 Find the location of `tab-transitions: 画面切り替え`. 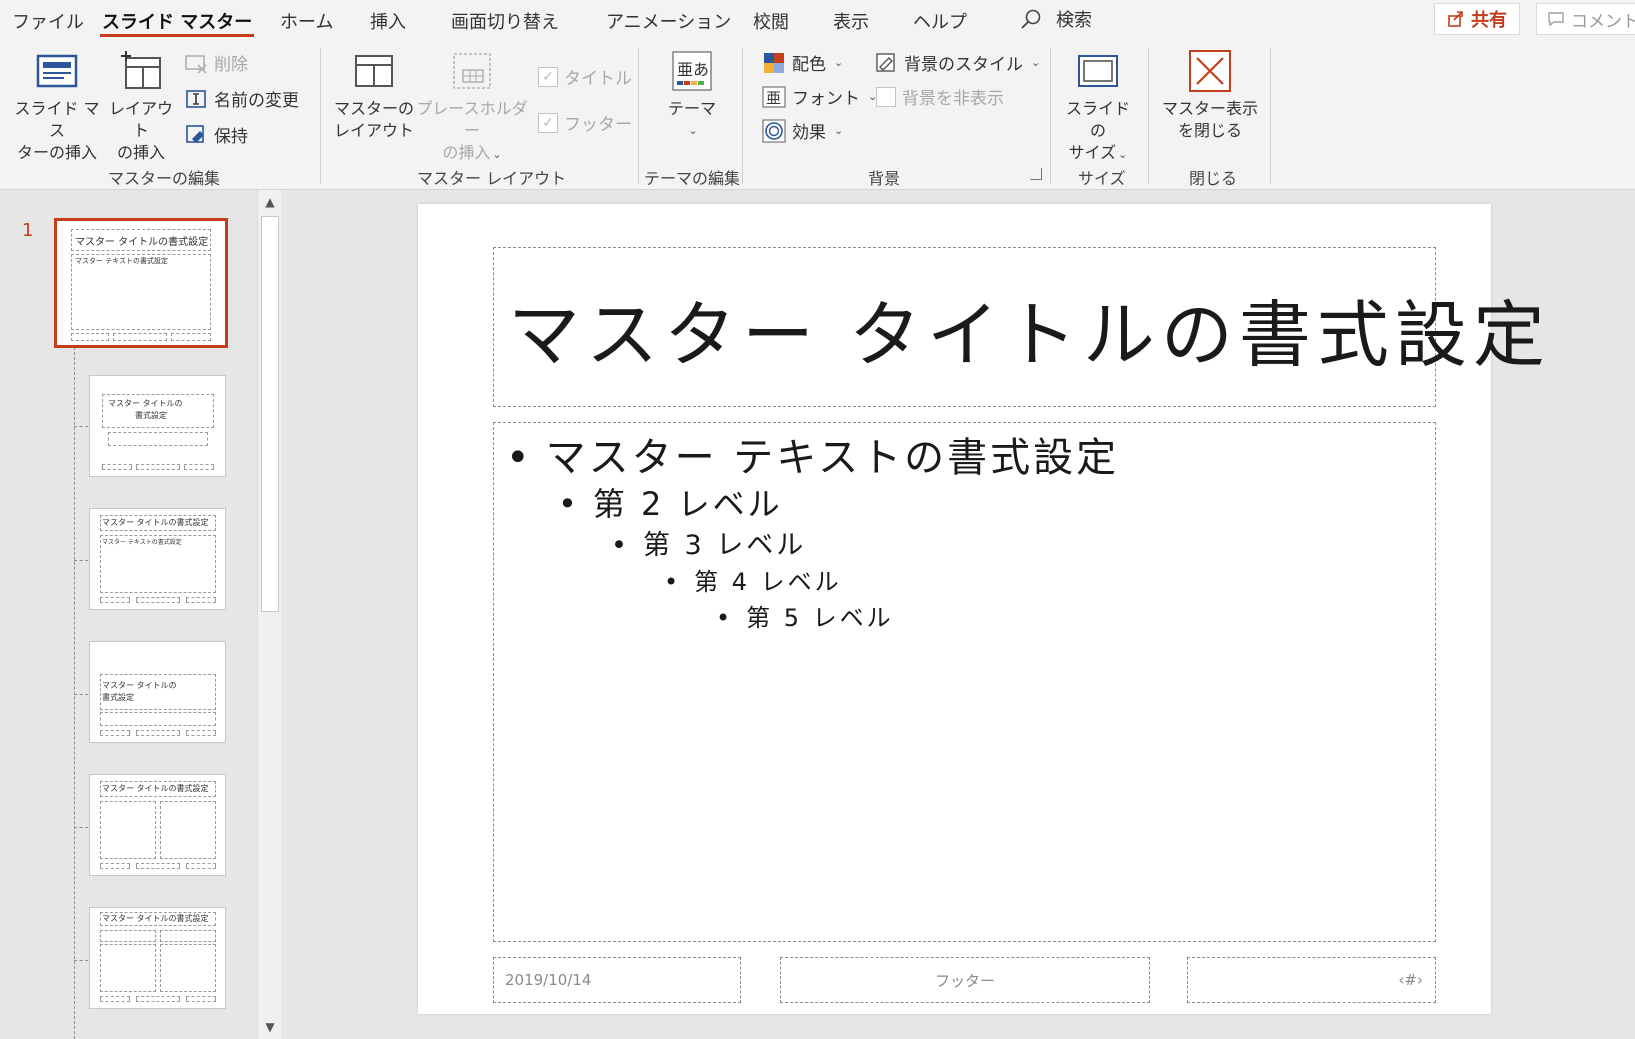

tab-transitions: 画面切り替え is located at coordinates (505, 21).